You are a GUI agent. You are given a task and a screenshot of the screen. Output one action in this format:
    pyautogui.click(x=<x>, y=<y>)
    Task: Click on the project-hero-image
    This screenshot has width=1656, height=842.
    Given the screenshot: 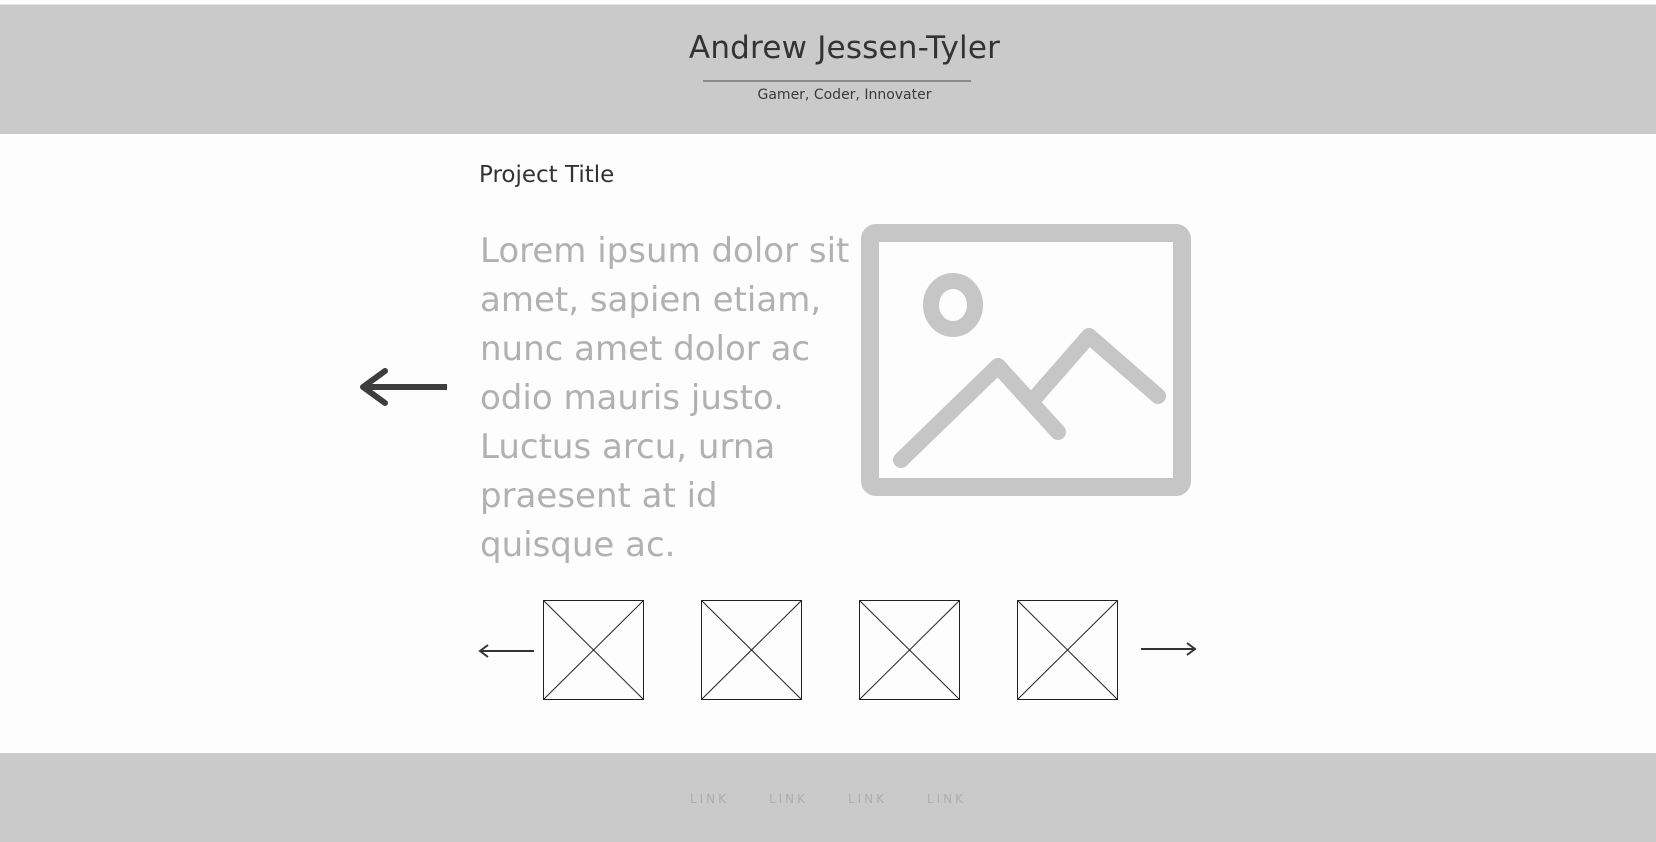 What is the action you would take?
    pyautogui.click(x=1026, y=360)
    